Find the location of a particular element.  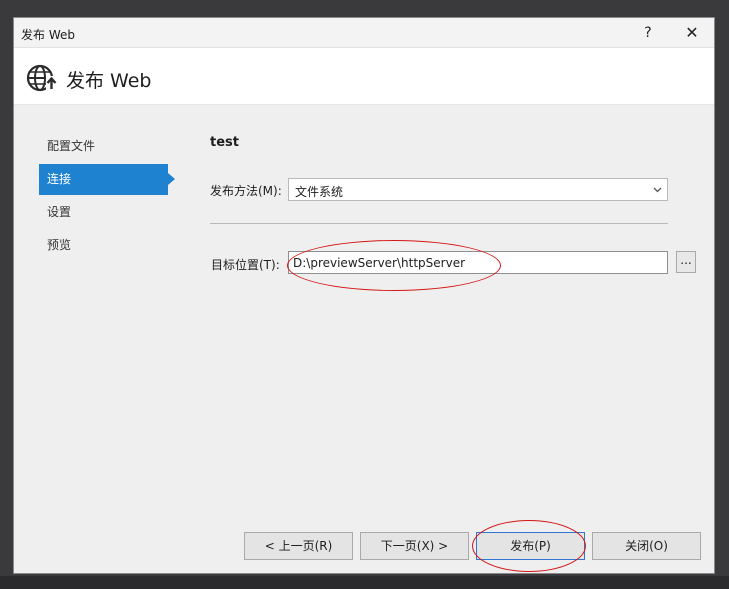

publish-method-select: 文件系统 is located at coordinates (478, 189).